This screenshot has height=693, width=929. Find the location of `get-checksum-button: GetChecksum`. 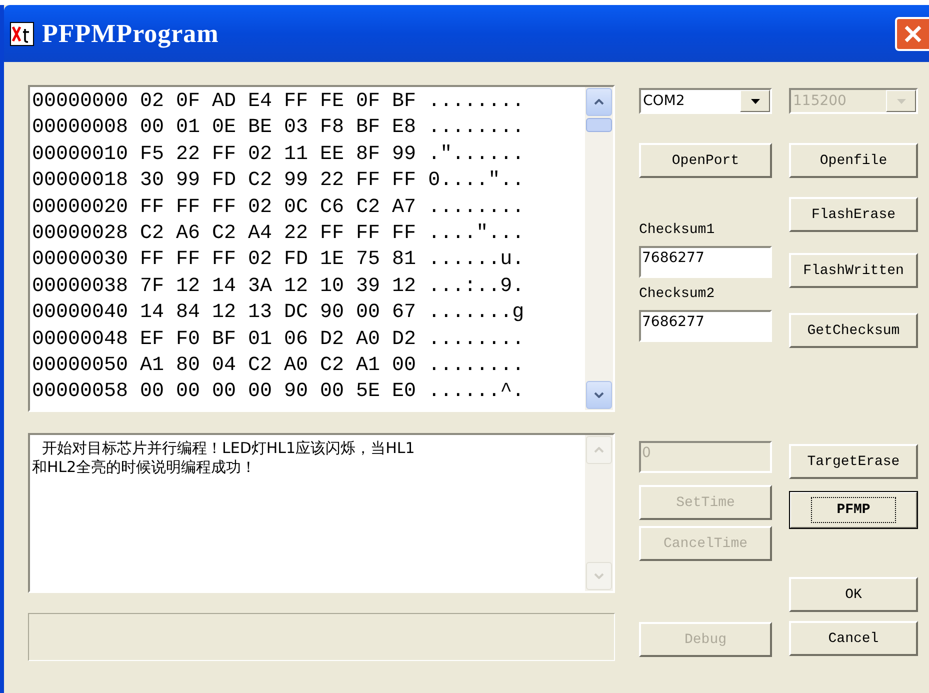

get-checksum-button: GetChecksum is located at coordinates (853, 330).